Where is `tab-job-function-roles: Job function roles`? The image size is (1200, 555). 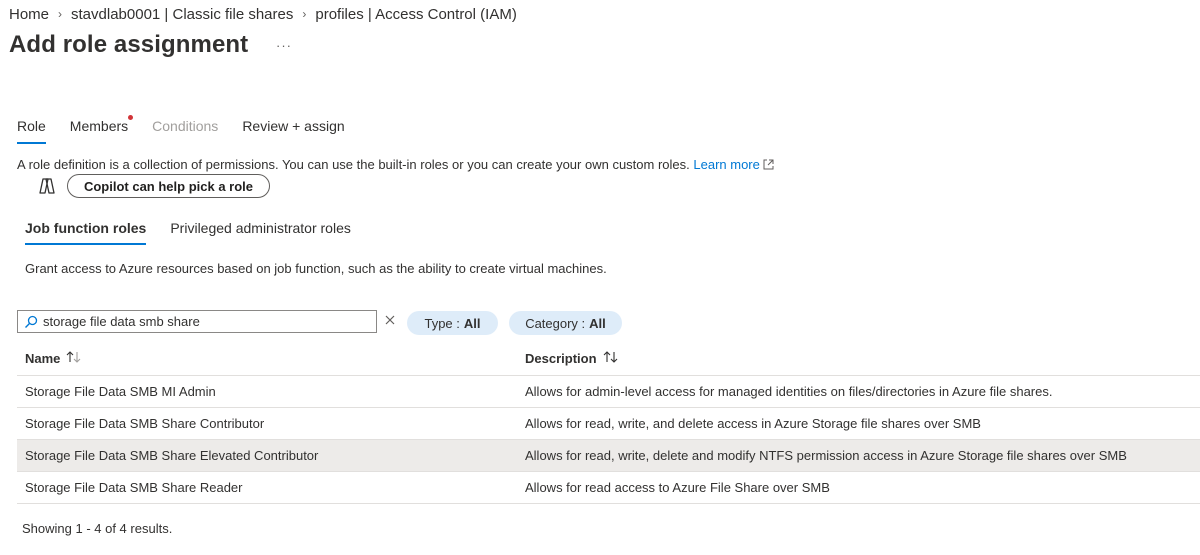
tab-job-function-roles: Job function roles is located at coordinates (86, 232).